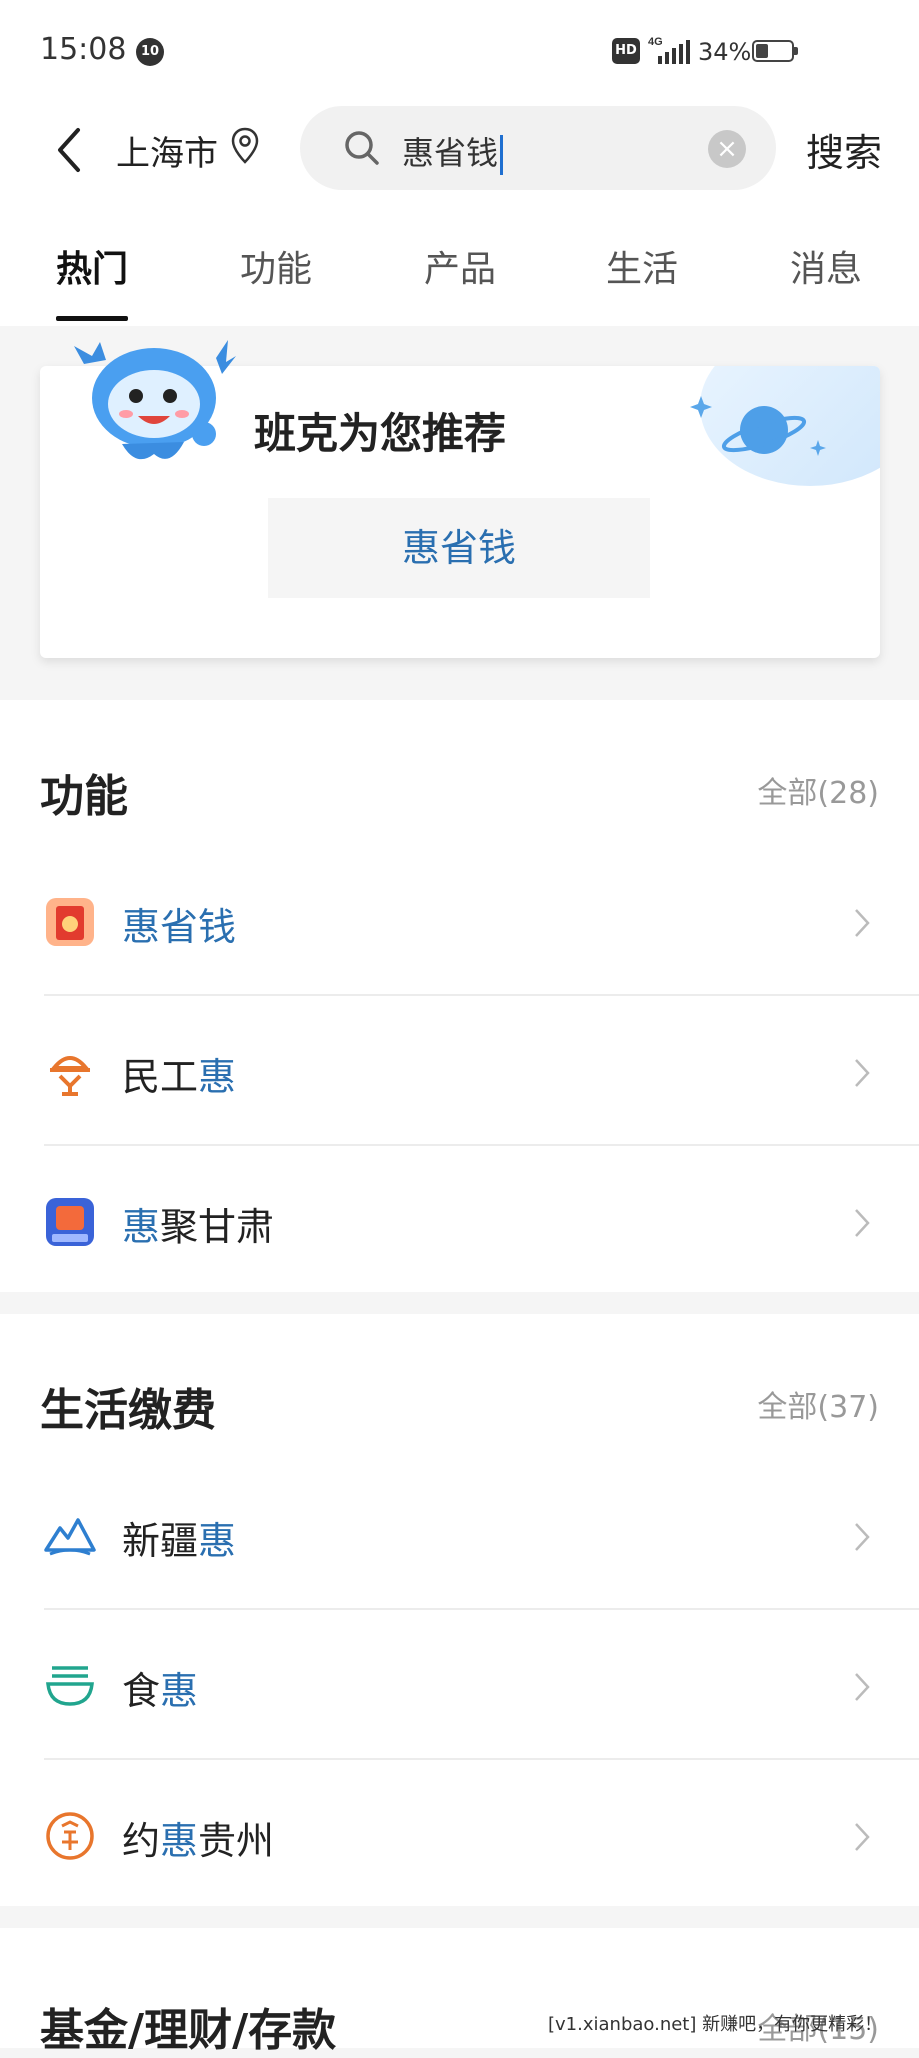  I want to click on item-label: 惠省钱, so click(179, 927).